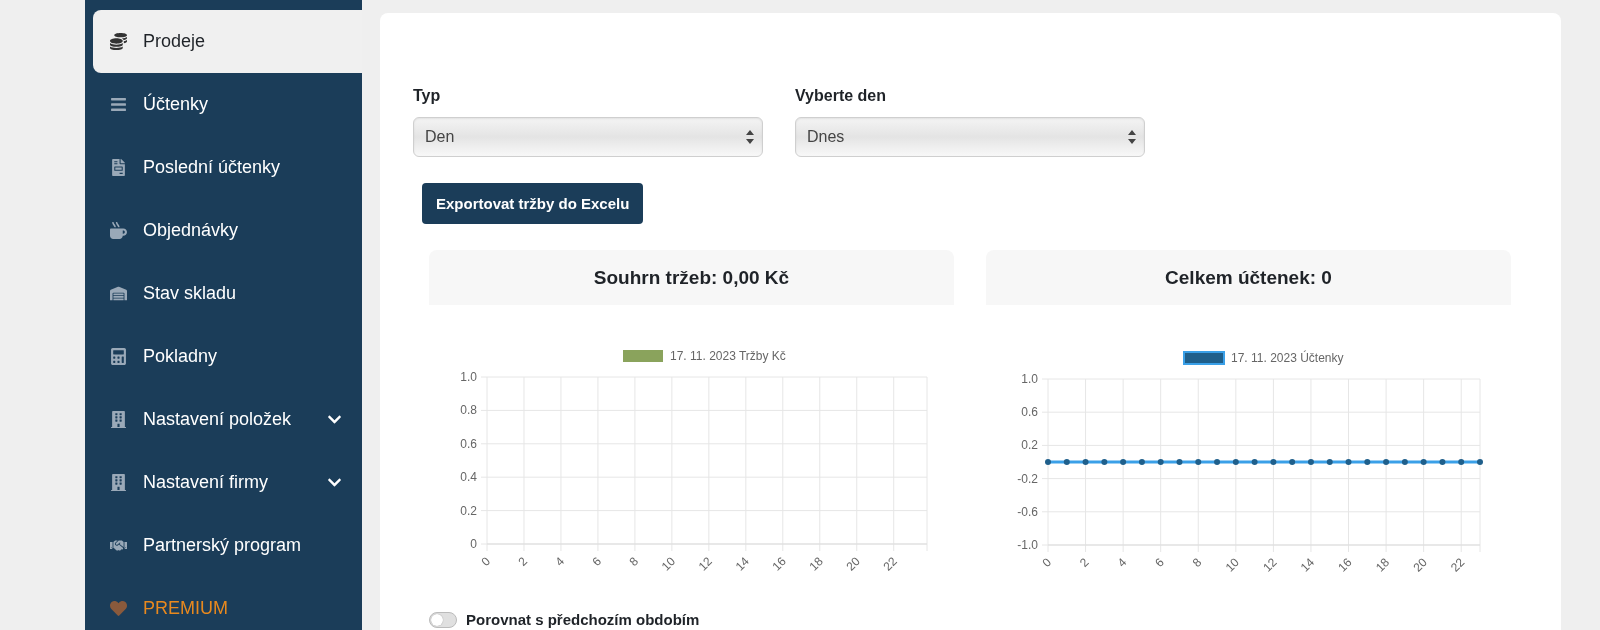 The width and height of the screenshot is (1600, 630). What do you see at coordinates (227, 356) in the screenshot?
I see `sidebar-item: Pokladny` at bounding box center [227, 356].